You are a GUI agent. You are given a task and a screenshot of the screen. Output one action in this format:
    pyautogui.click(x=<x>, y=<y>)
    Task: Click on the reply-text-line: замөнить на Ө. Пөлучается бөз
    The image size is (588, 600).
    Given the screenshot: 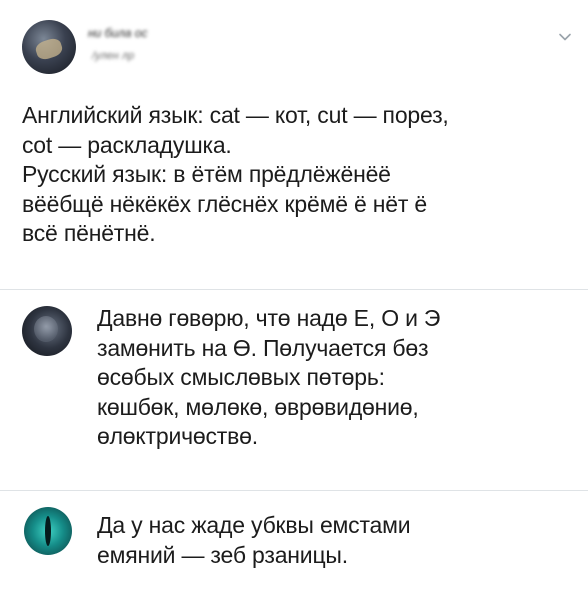 What is the action you would take?
    pyautogui.click(x=263, y=347)
    